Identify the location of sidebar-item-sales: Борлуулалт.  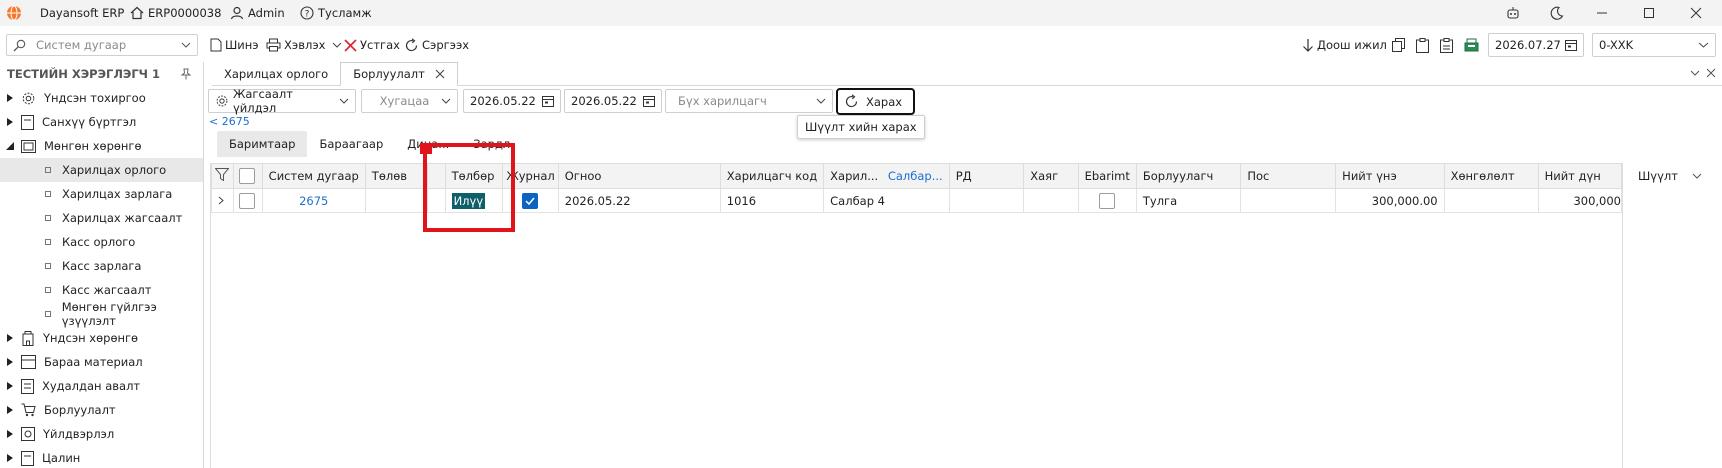
(101, 410).